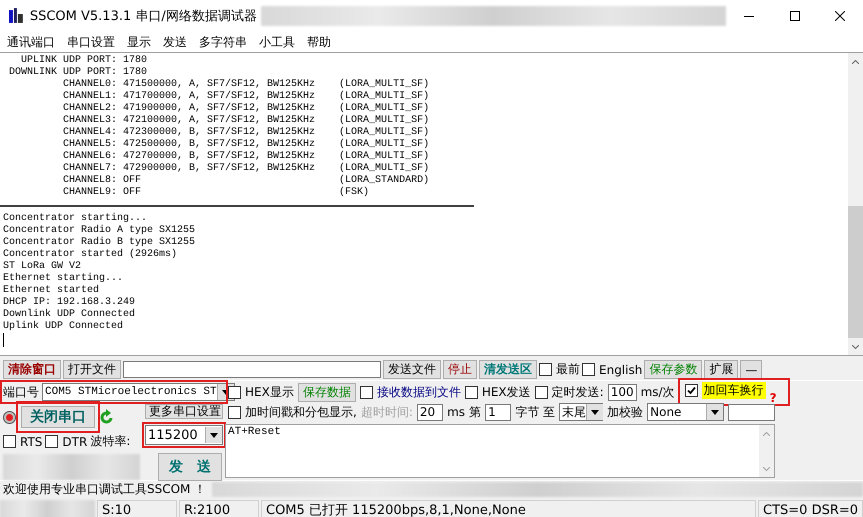 The image size is (863, 517). Describe the element at coordinates (184, 435) in the screenshot. I see `dropdown: 115200` at that location.